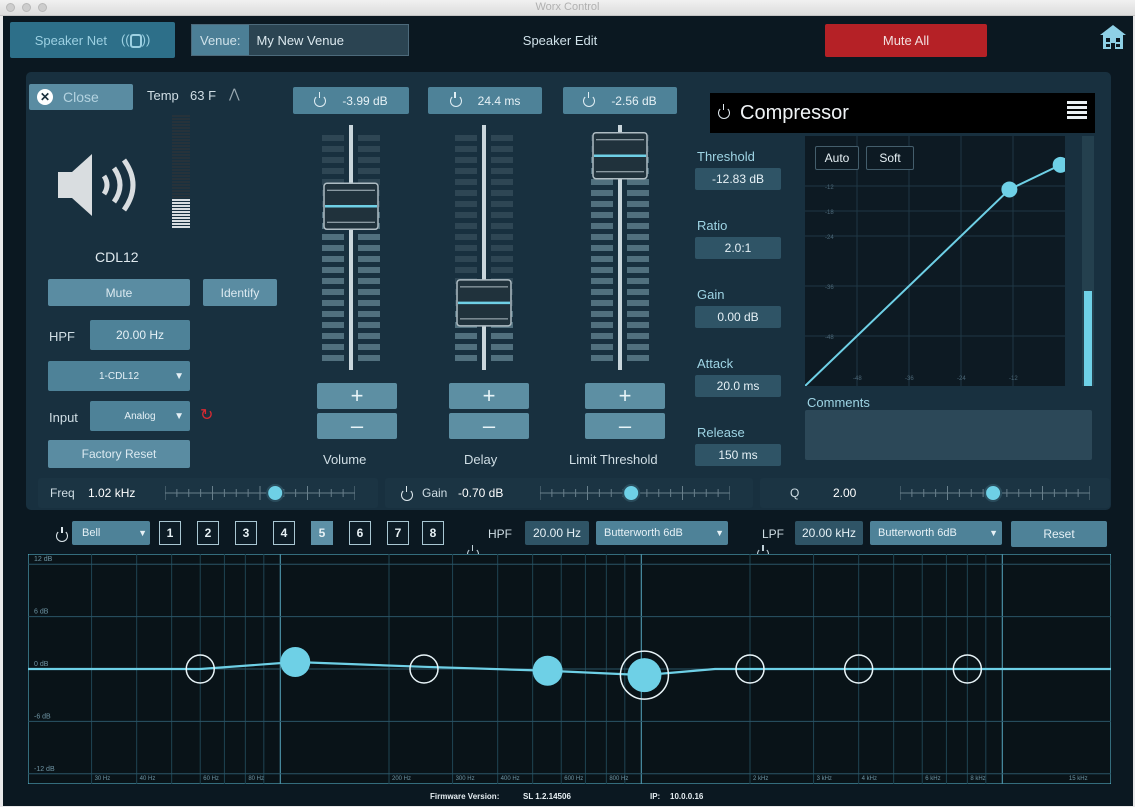  What do you see at coordinates (906, 40) in the screenshot?
I see `mute-all-button: Mute All` at bounding box center [906, 40].